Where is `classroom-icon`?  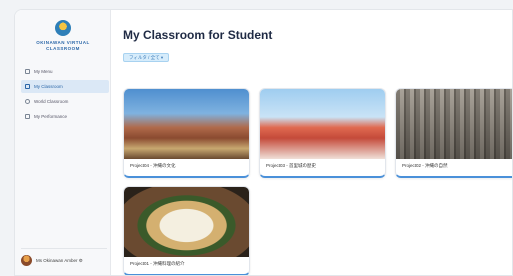 classroom-icon is located at coordinates (27, 86).